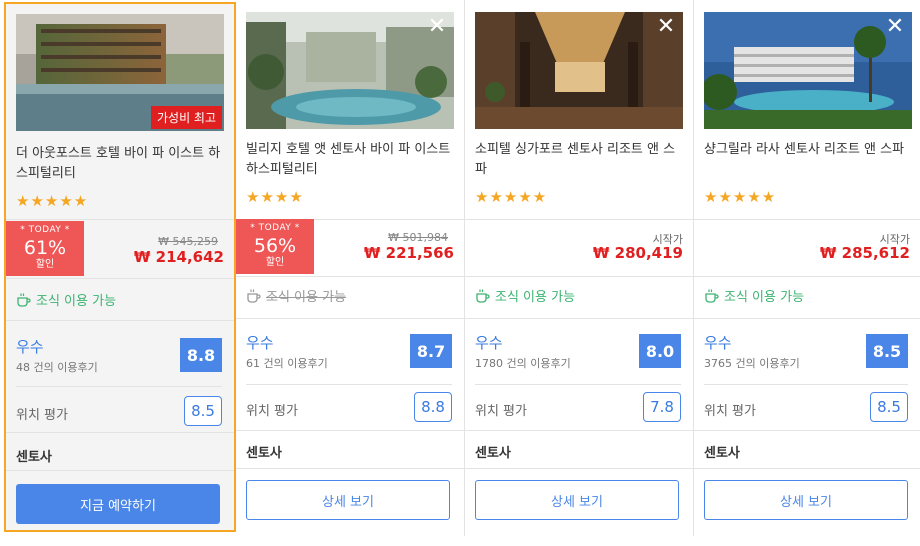 The height and width of the screenshot is (546, 920). I want to click on original-price: ₩ 545,259, so click(188, 241).